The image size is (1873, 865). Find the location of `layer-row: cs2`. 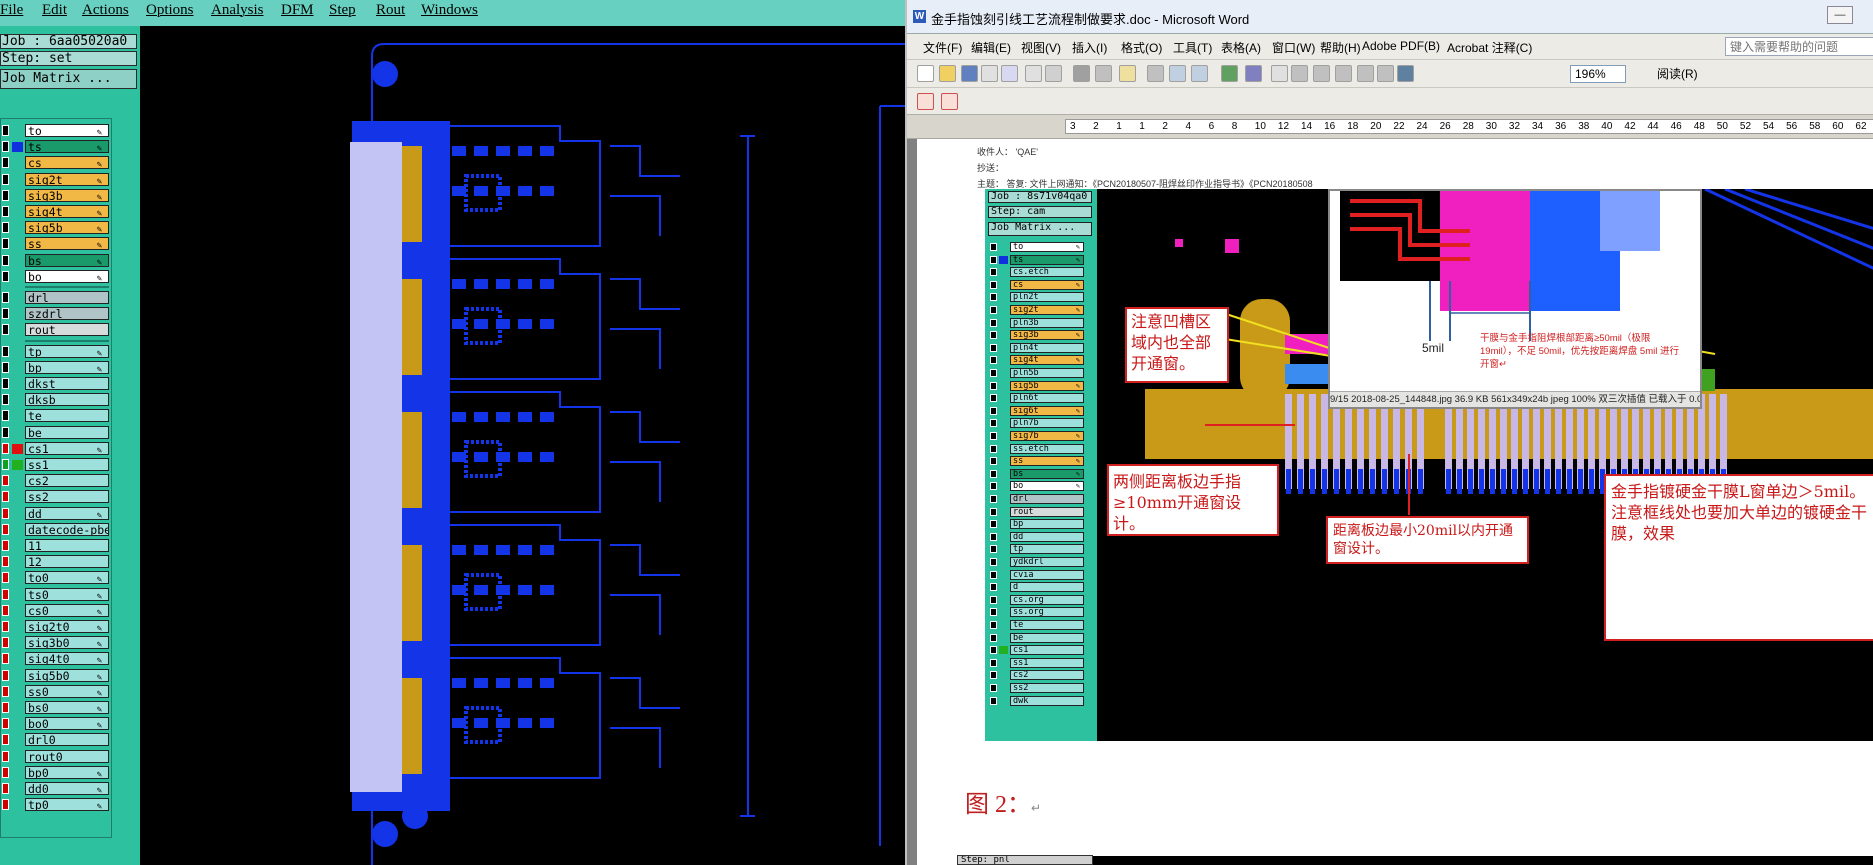

layer-row: cs2 is located at coordinates (57, 480).